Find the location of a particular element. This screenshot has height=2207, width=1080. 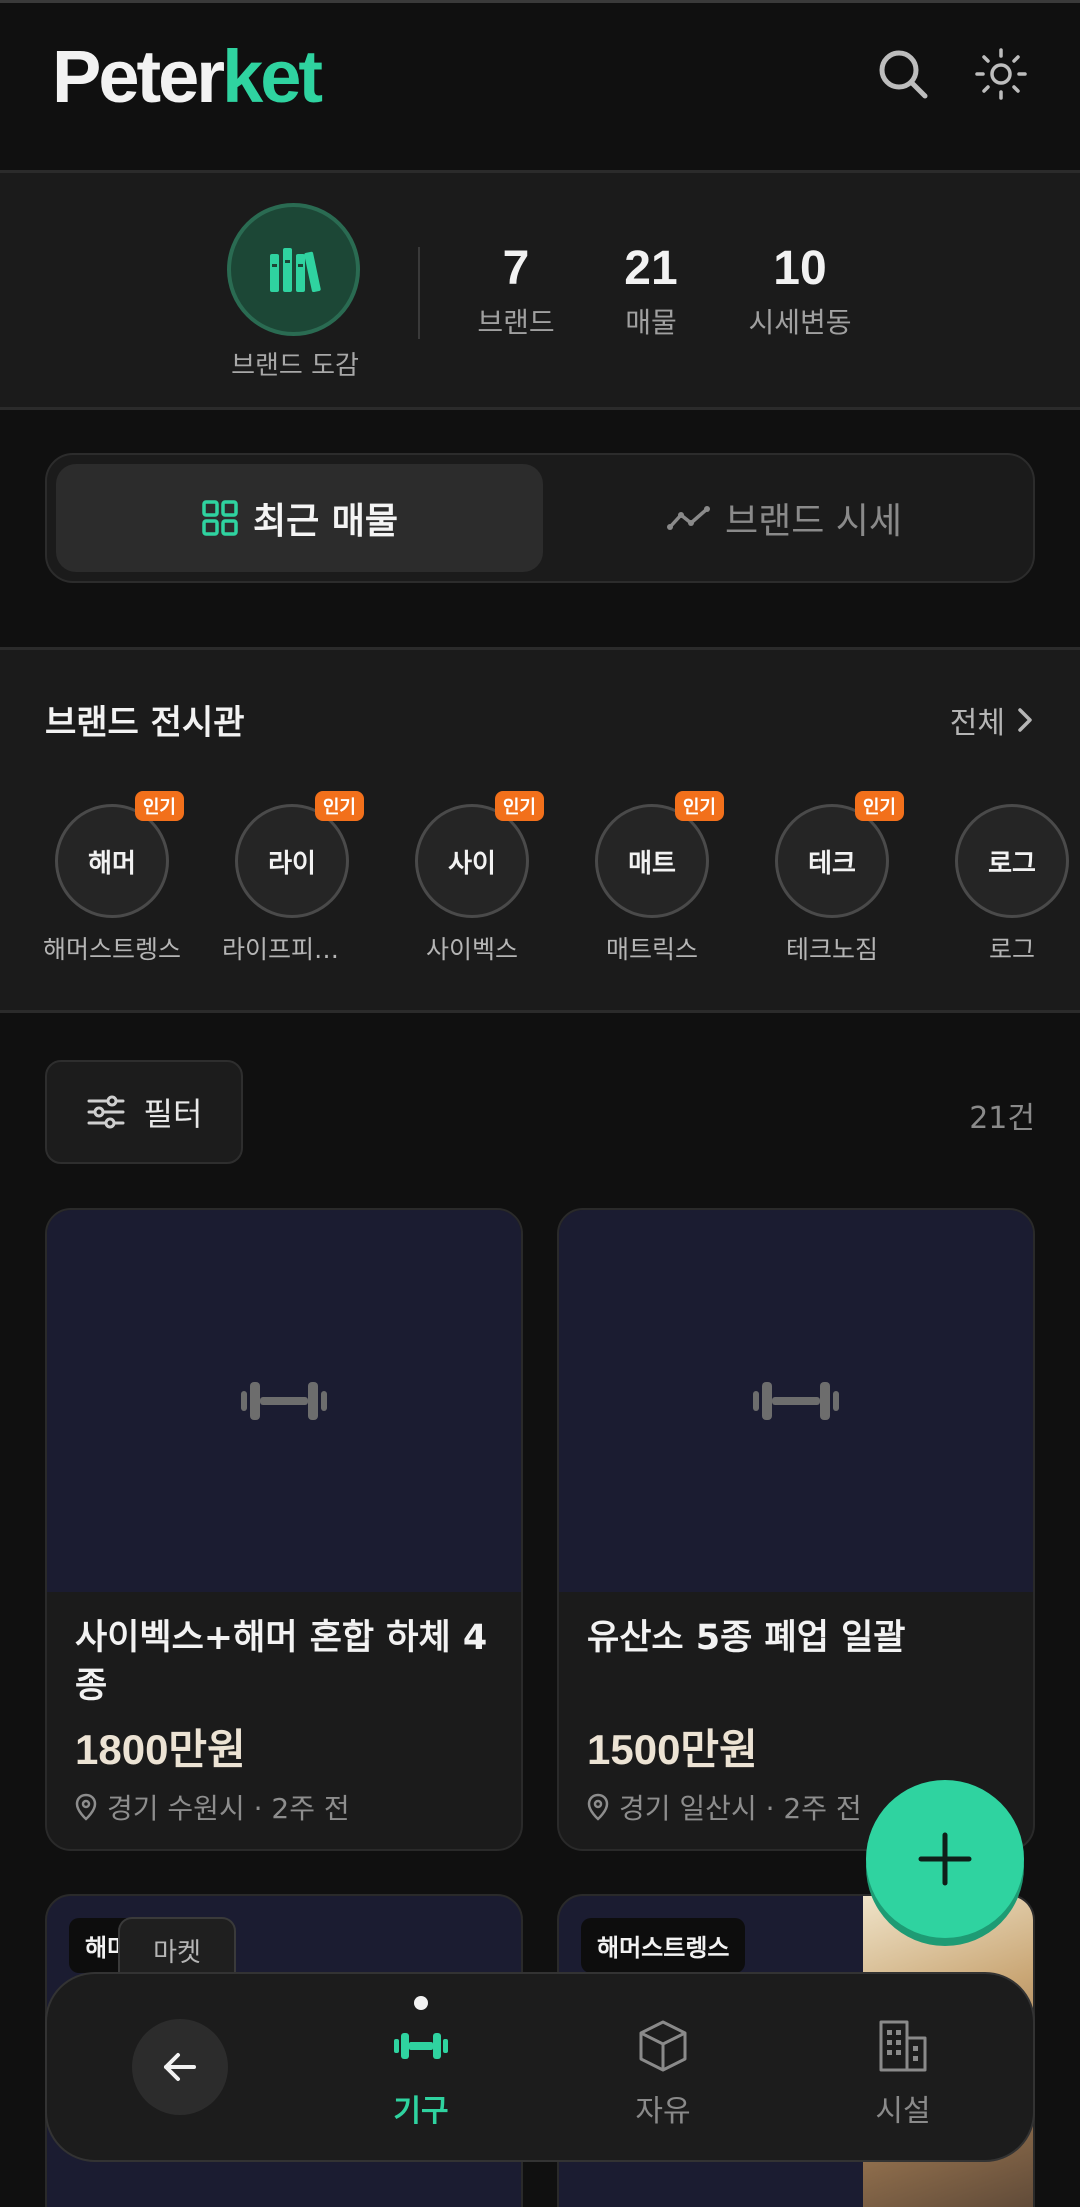

brand-short: 매트 is located at coordinates (652, 863).